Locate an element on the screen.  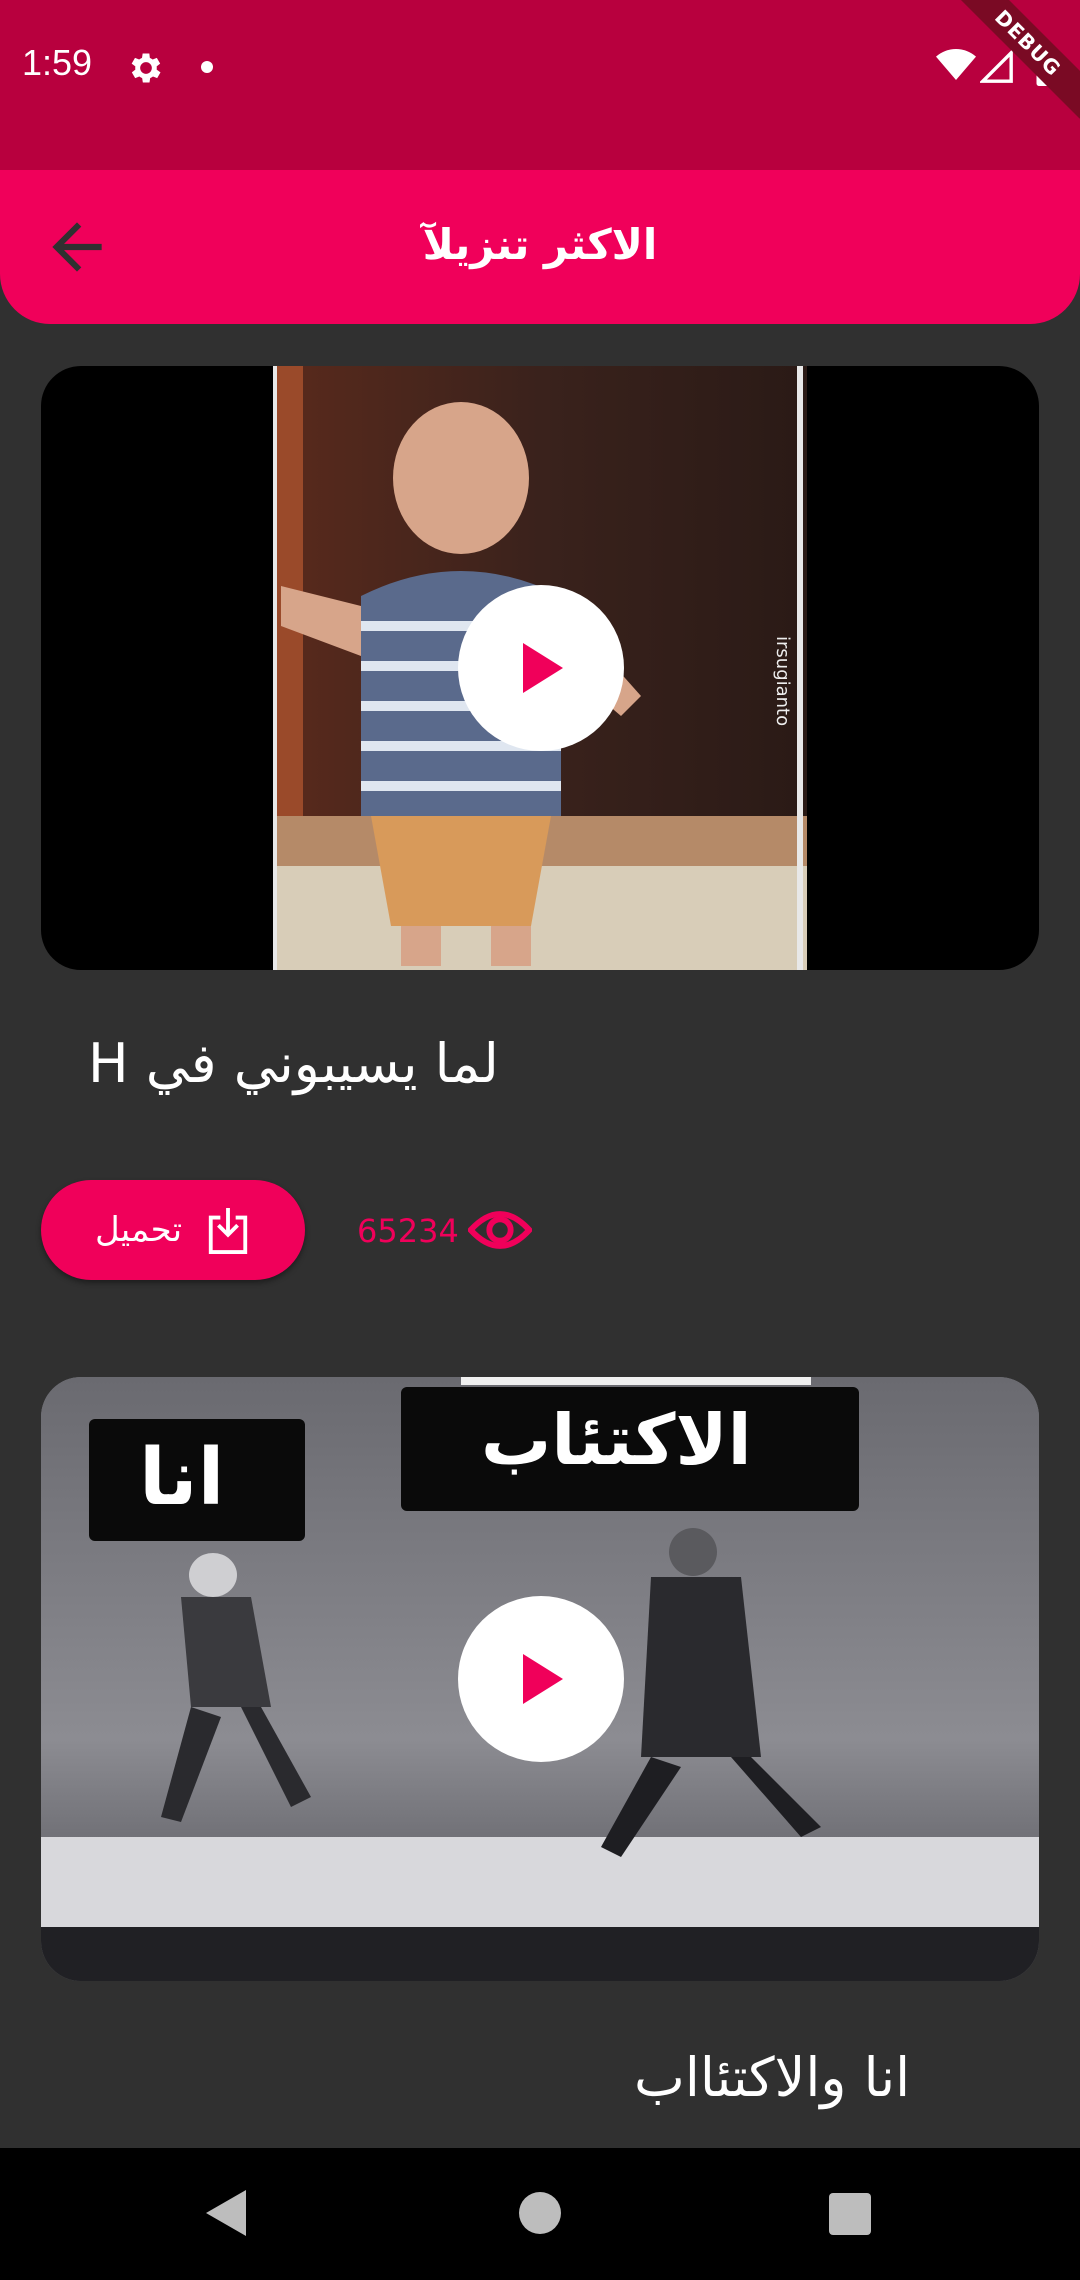
system-nav-bar is located at coordinates (540, 2214).